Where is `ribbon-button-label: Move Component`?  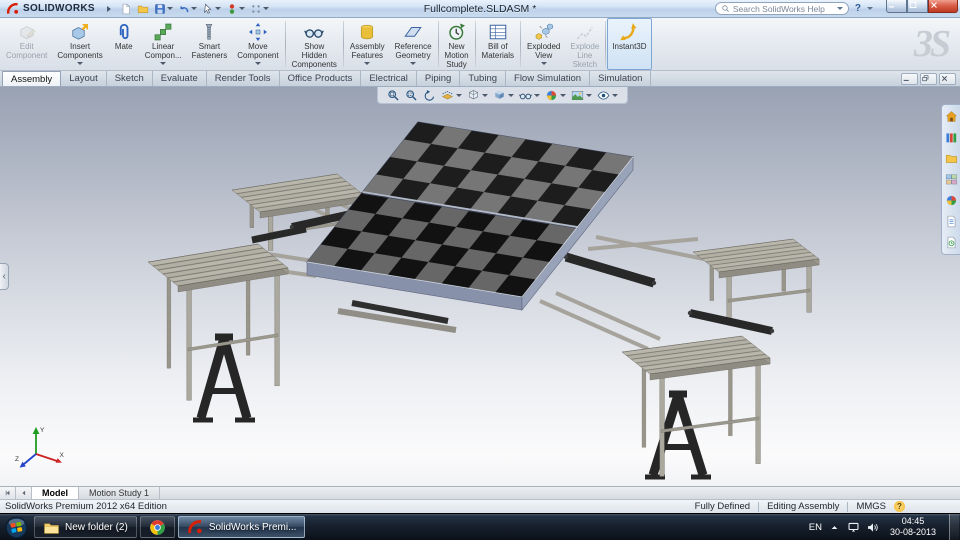 ribbon-button-label: Move Component is located at coordinates (258, 51).